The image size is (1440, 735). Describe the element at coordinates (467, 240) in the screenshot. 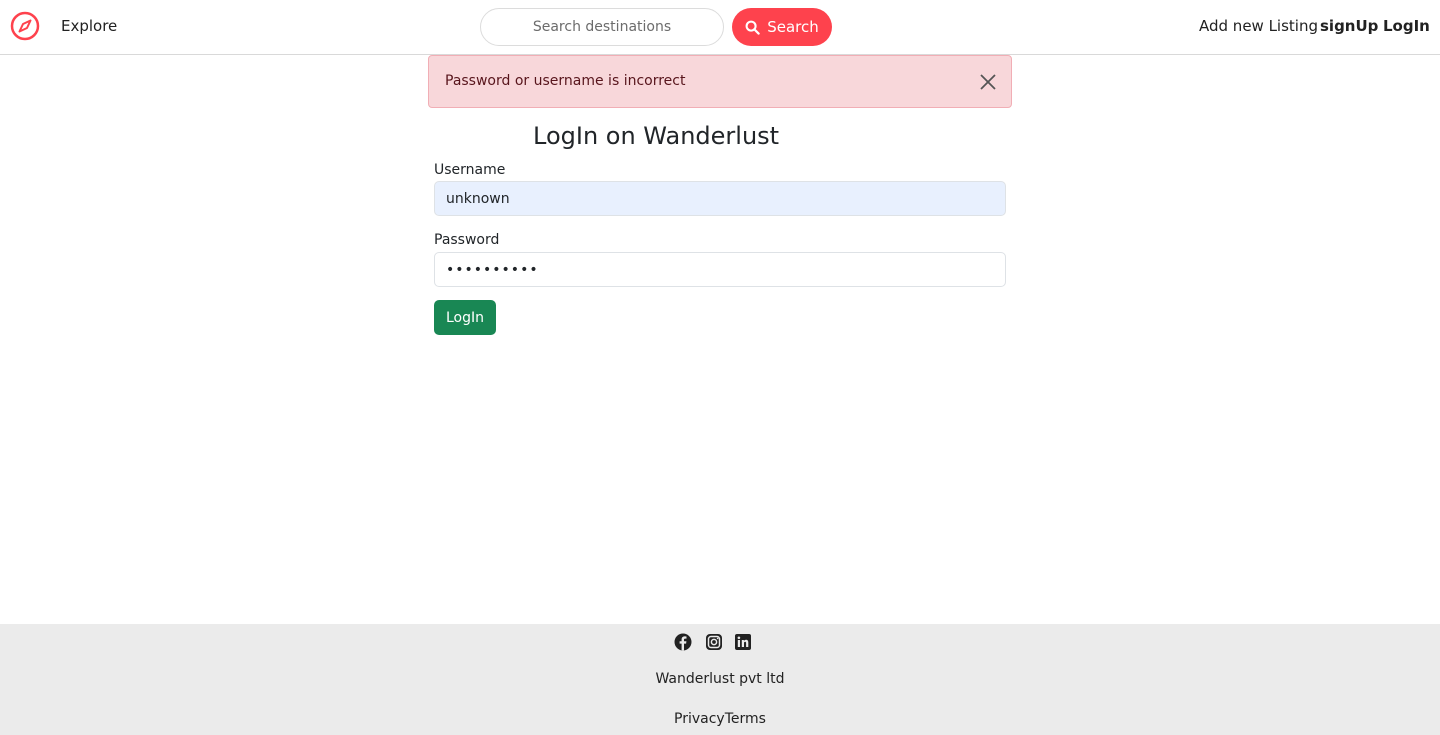

I see `password-label: Password` at that location.